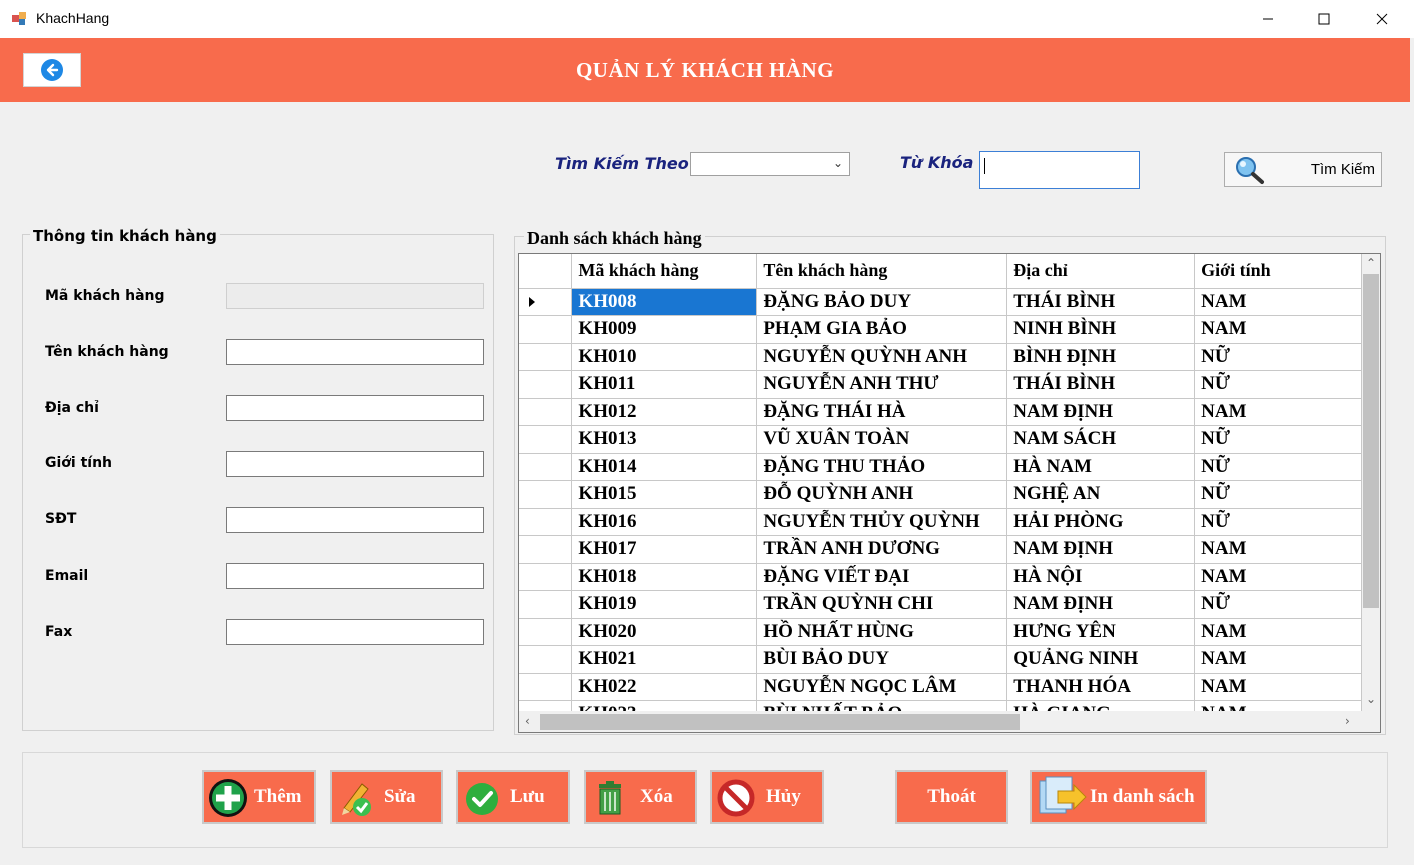 This screenshot has height=865, width=1414. I want to click on cell-id: KH019, so click(664, 604).